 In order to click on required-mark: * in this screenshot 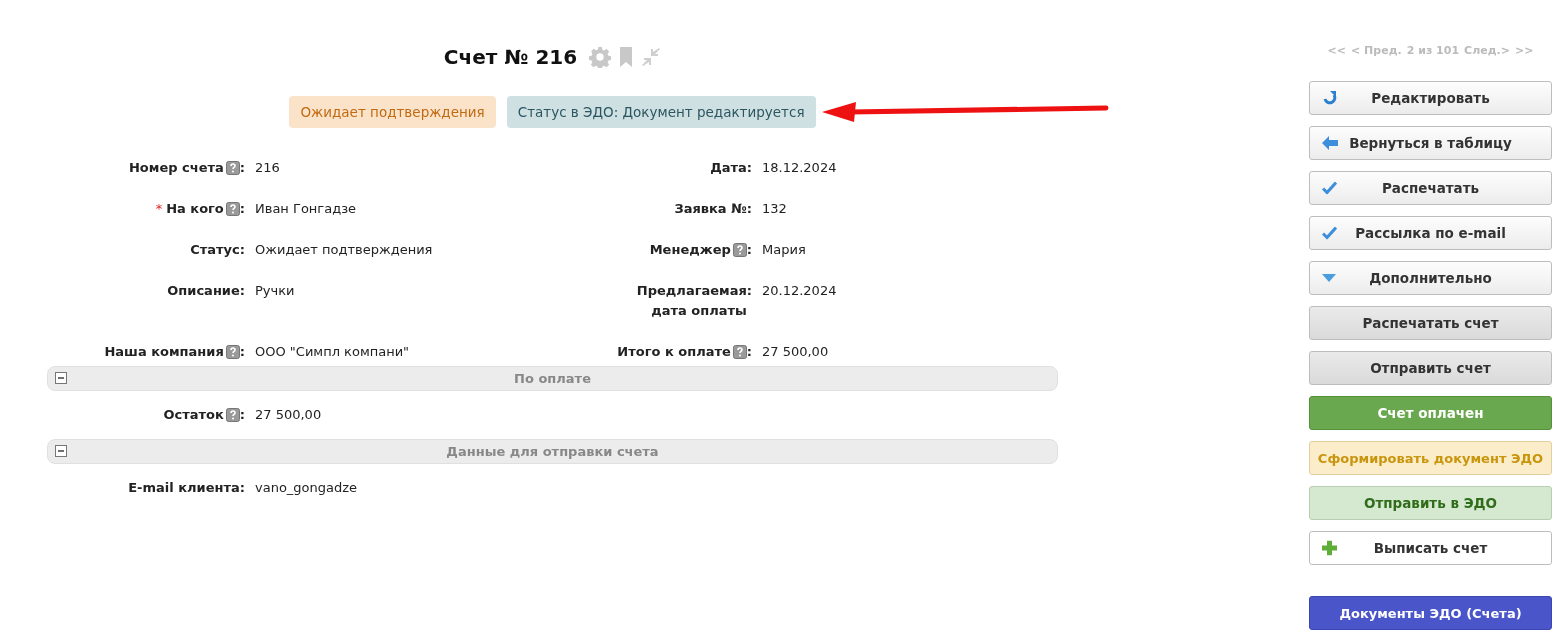, I will do `click(159, 209)`.